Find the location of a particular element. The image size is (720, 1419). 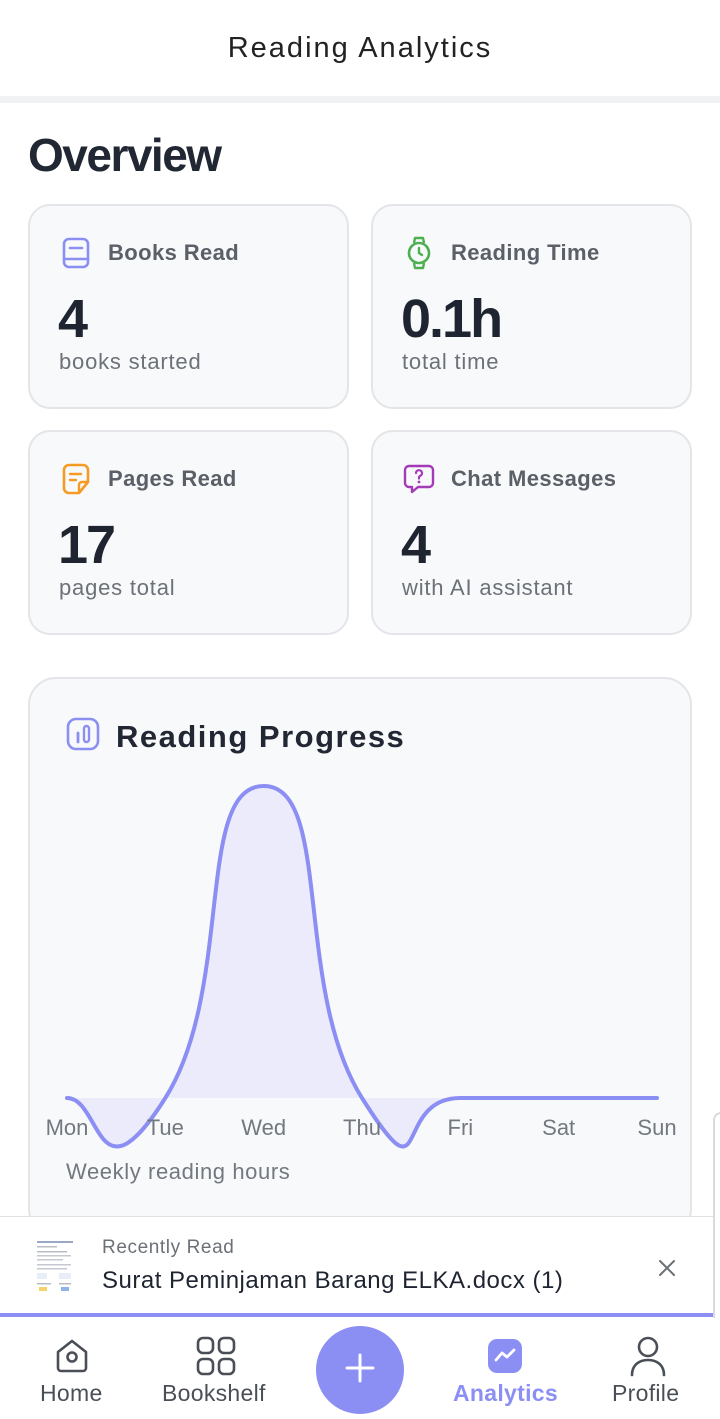

plus-icon is located at coordinates (360, 1370).